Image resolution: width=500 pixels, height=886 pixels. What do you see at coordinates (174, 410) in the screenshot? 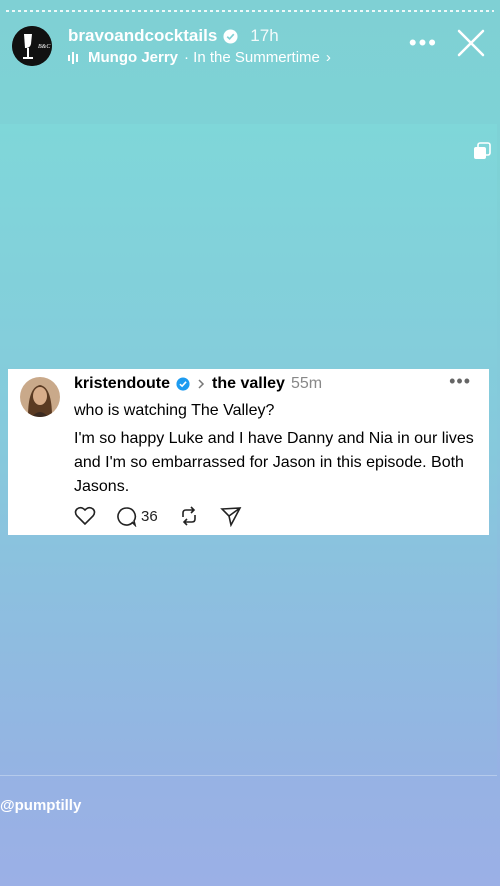
I see `post-line-1: who is watching The Valley?` at bounding box center [174, 410].